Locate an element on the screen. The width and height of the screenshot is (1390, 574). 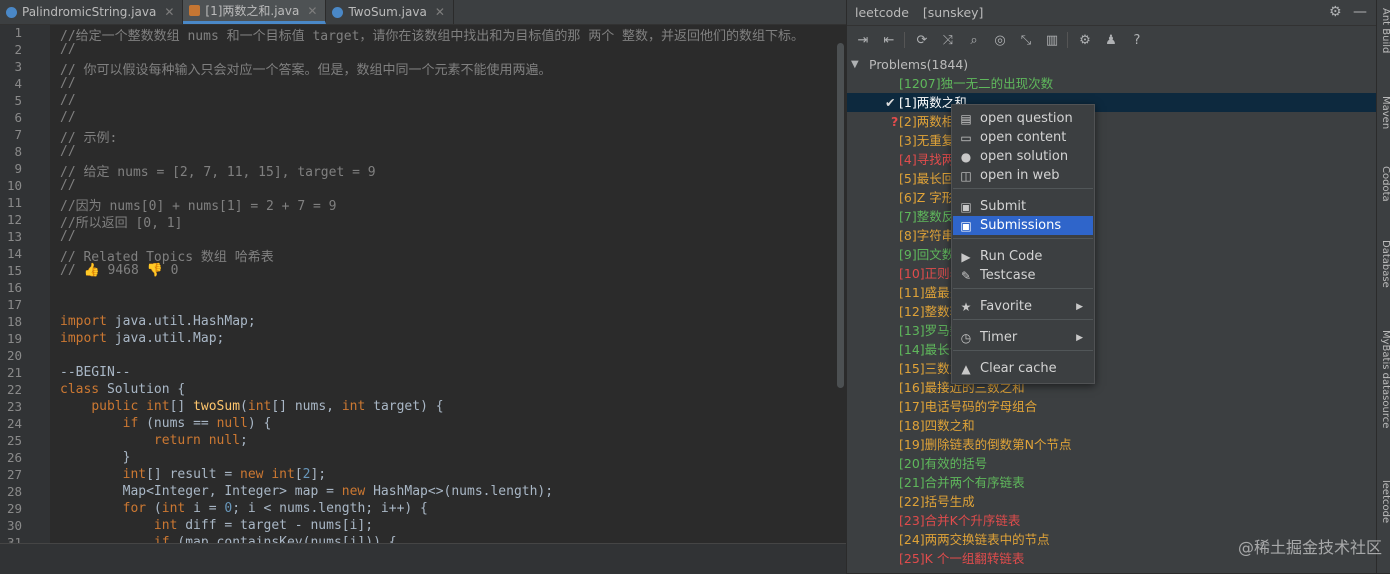
problem-item: [13]罗马数字转整数 is located at coordinates (1112, 330).